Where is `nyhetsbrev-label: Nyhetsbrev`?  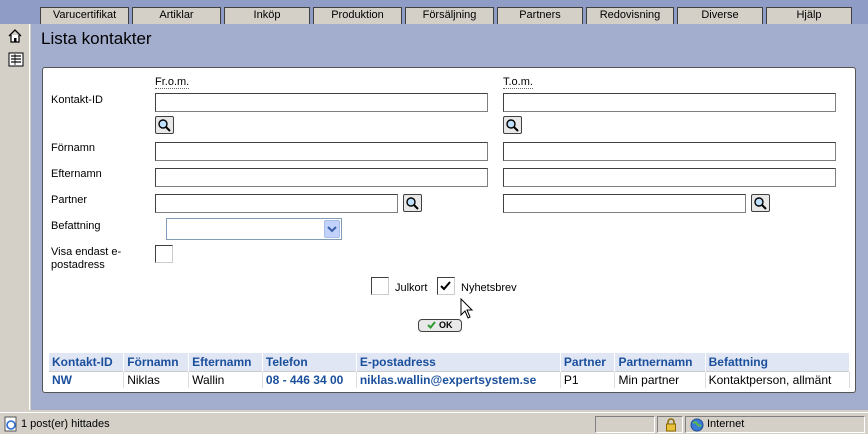 nyhetsbrev-label: Nyhetsbrev is located at coordinates (489, 288).